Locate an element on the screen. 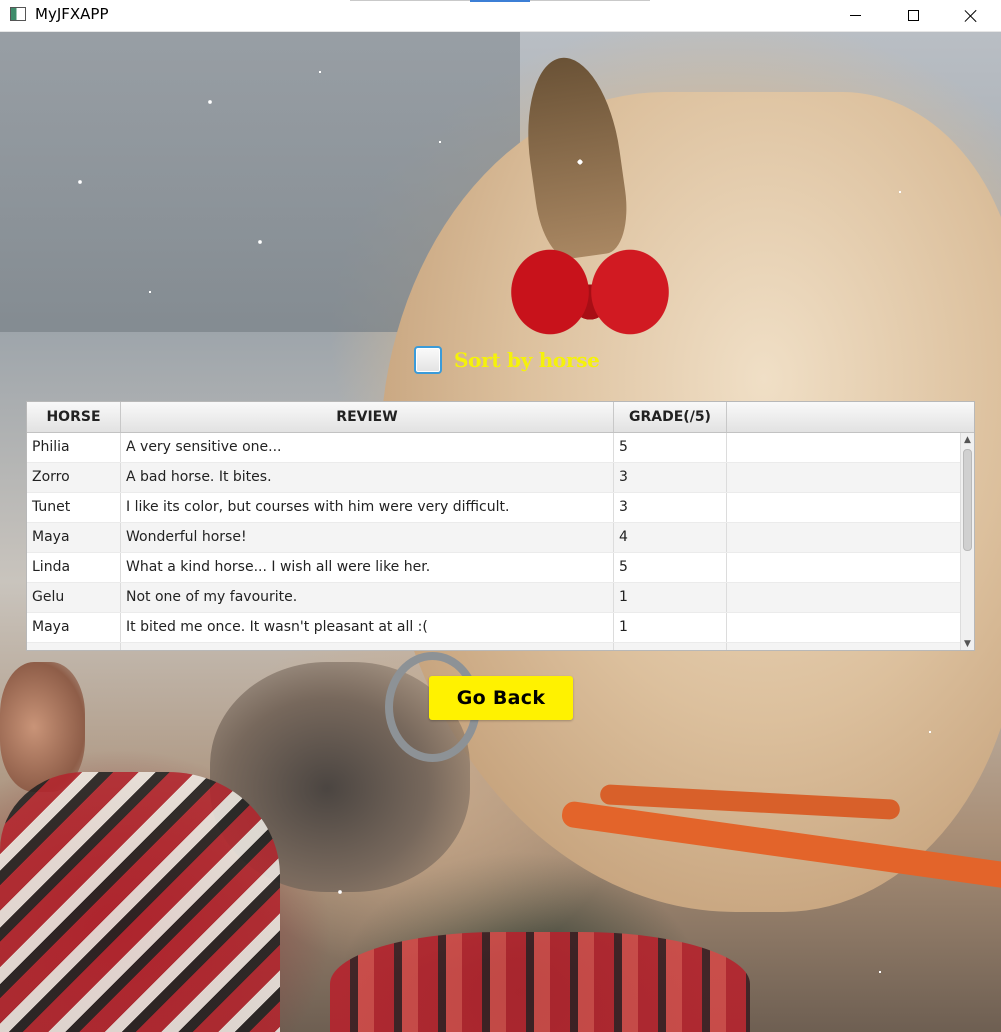 This screenshot has height=1032, width=1001. close-button is located at coordinates (971, 15).